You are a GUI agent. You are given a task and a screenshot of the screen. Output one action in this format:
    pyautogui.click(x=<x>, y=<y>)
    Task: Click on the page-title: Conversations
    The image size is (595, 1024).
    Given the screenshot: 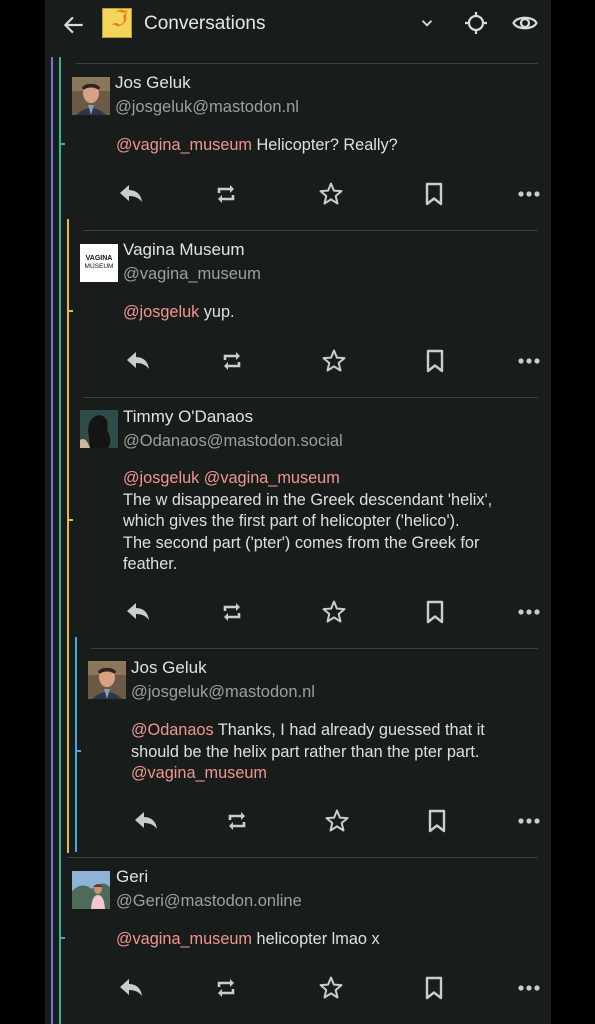 What is the action you would take?
    pyautogui.click(x=205, y=23)
    